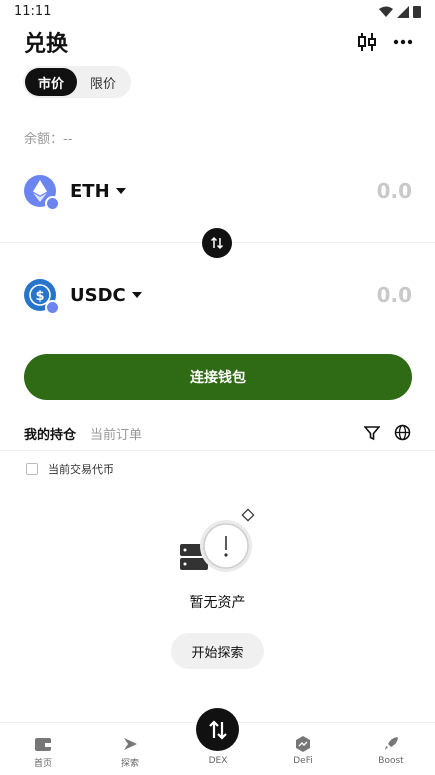 The image size is (435, 775). What do you see at coordinates (83, 433) in the screenshot?
I see `holdings-tabs: 我的持仓 当前订单` at bounding box center [83, 433].